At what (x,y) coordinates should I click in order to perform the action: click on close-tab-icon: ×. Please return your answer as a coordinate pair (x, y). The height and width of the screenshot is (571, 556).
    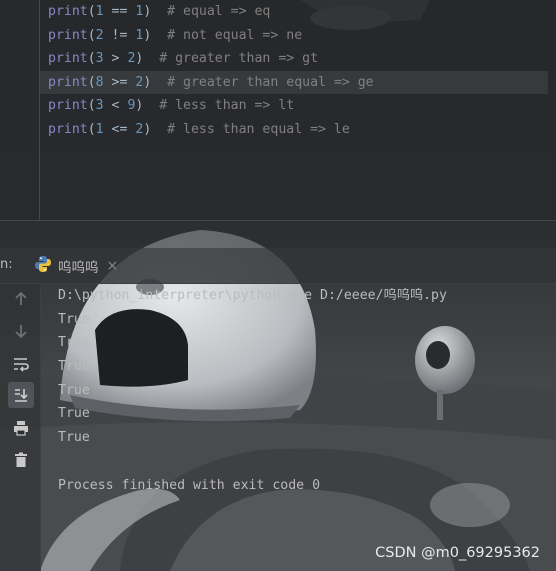
    Looking at the image, I should click on (113, 266).